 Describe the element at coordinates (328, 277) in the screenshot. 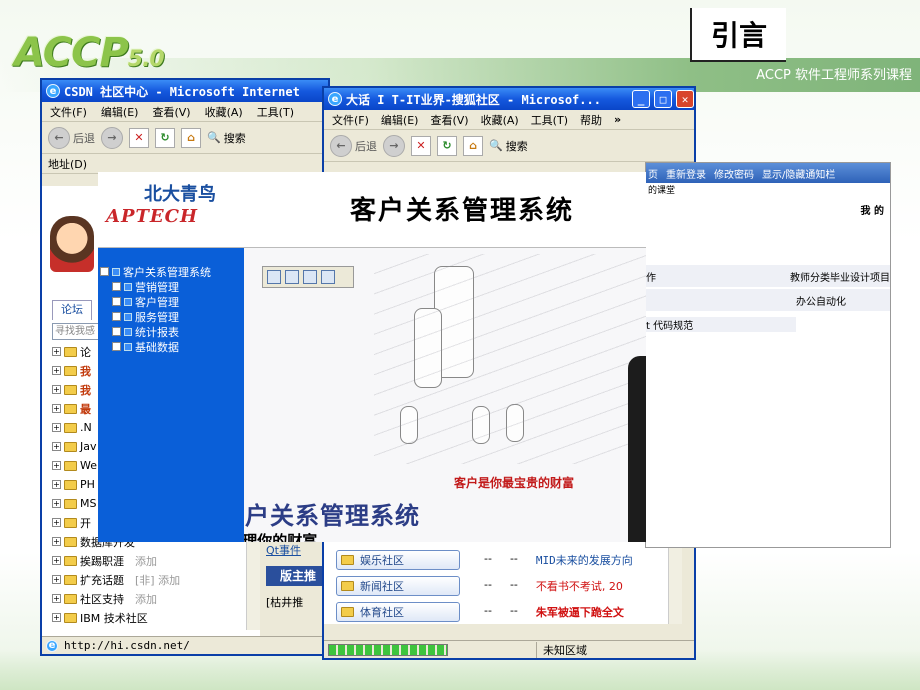

I see `export-icon` at that location.